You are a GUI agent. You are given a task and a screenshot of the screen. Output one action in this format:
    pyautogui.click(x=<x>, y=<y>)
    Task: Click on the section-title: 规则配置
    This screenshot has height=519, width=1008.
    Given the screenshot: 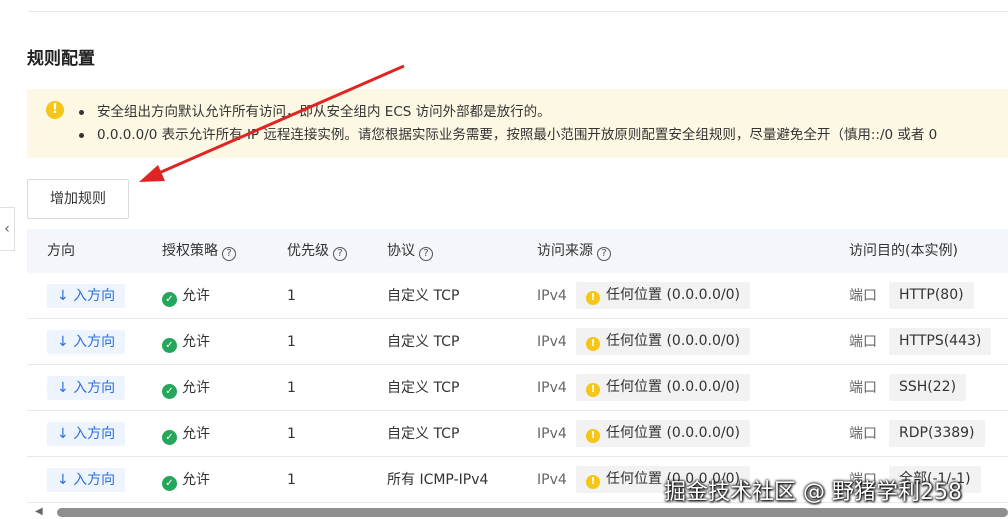 What is the action you would take?
    pyautogui.click(x=61, y=59)
    